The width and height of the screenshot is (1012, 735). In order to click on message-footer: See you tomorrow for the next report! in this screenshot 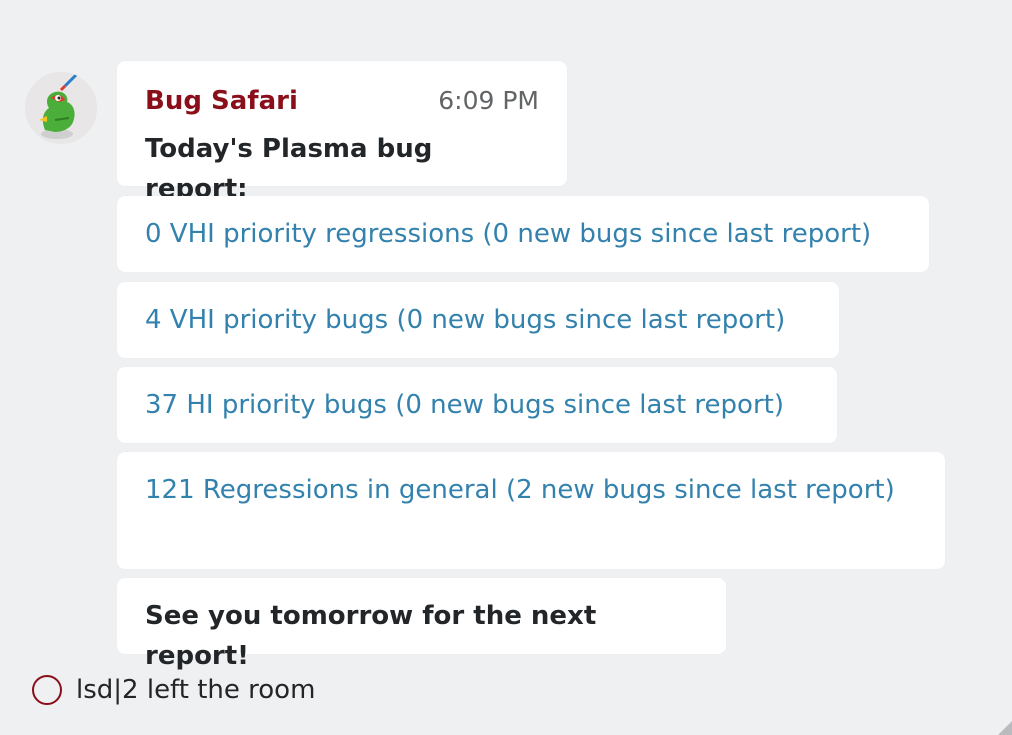, I will do `click(371, 636)`.